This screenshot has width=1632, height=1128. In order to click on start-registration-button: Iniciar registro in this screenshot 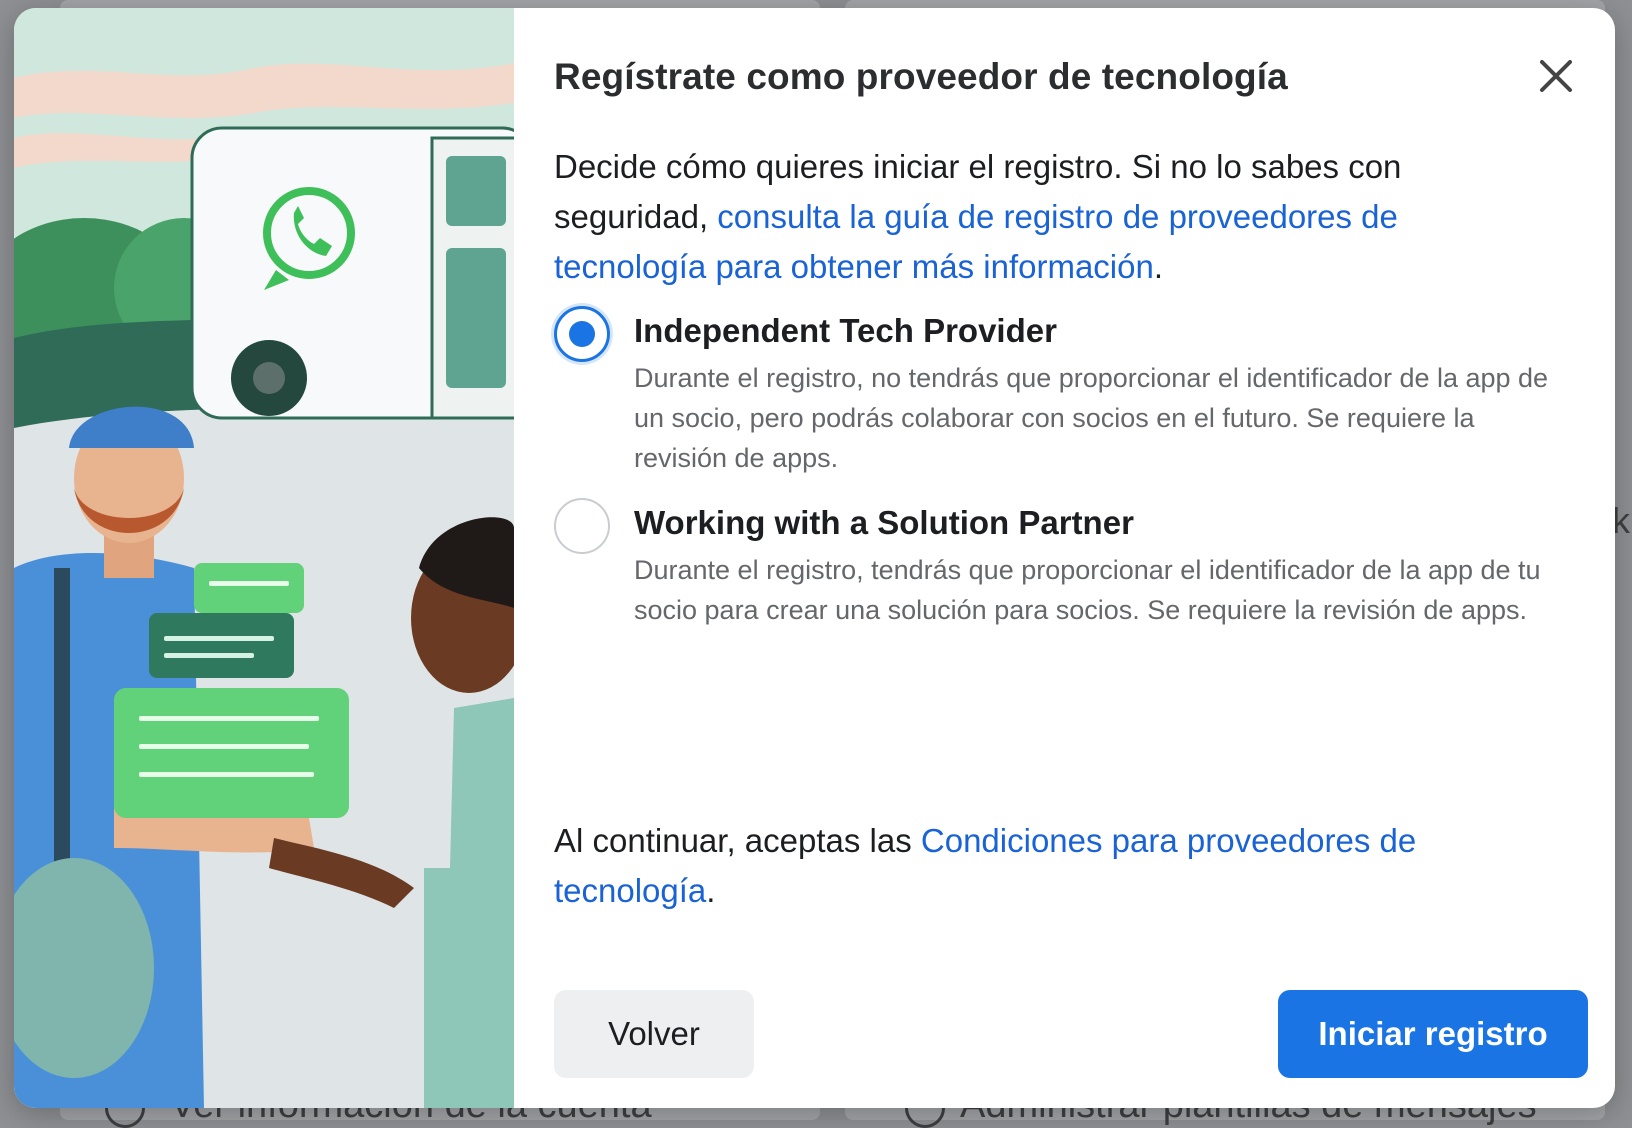, I will do `click(1433, 1034)`.